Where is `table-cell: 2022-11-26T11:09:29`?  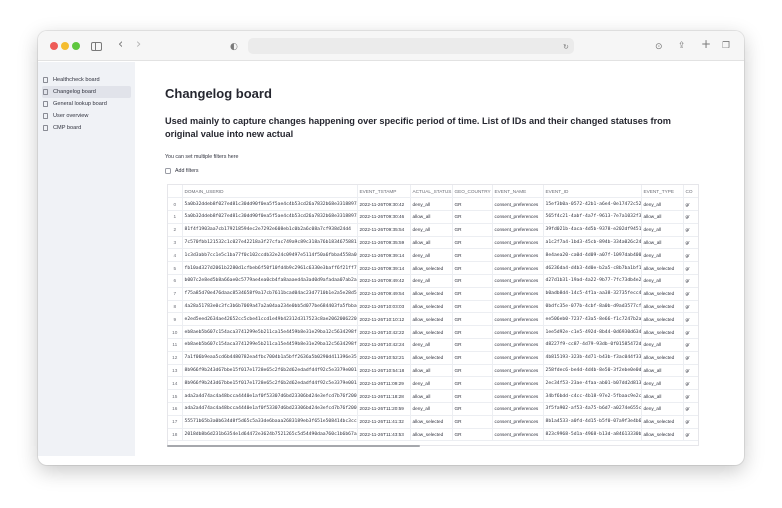
table-cell: 2022-11-26T11:09:29 is located at coordinates (384, 383).